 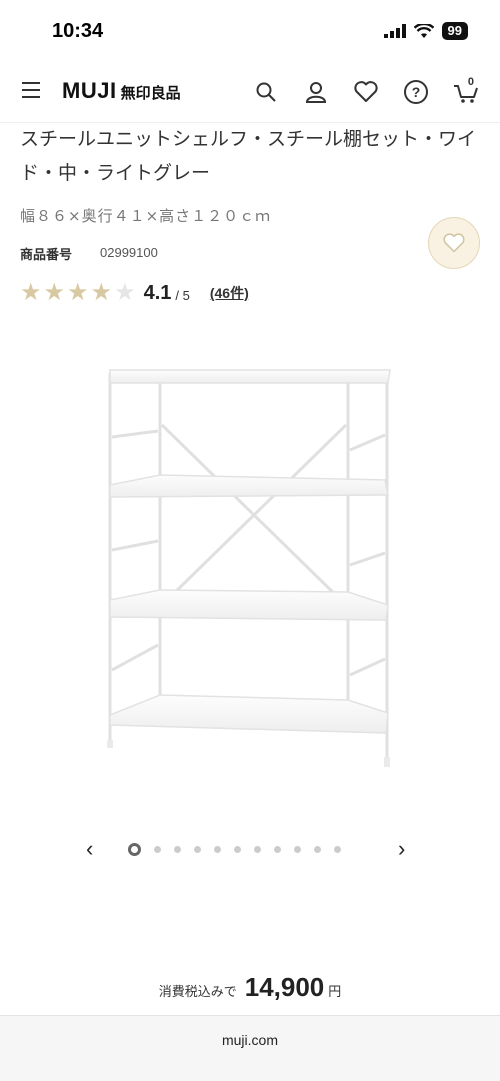 I want to click on product-size: 幅８６×奥行４１×高さ１２０ｃｍ, so click(x=146, y=216).